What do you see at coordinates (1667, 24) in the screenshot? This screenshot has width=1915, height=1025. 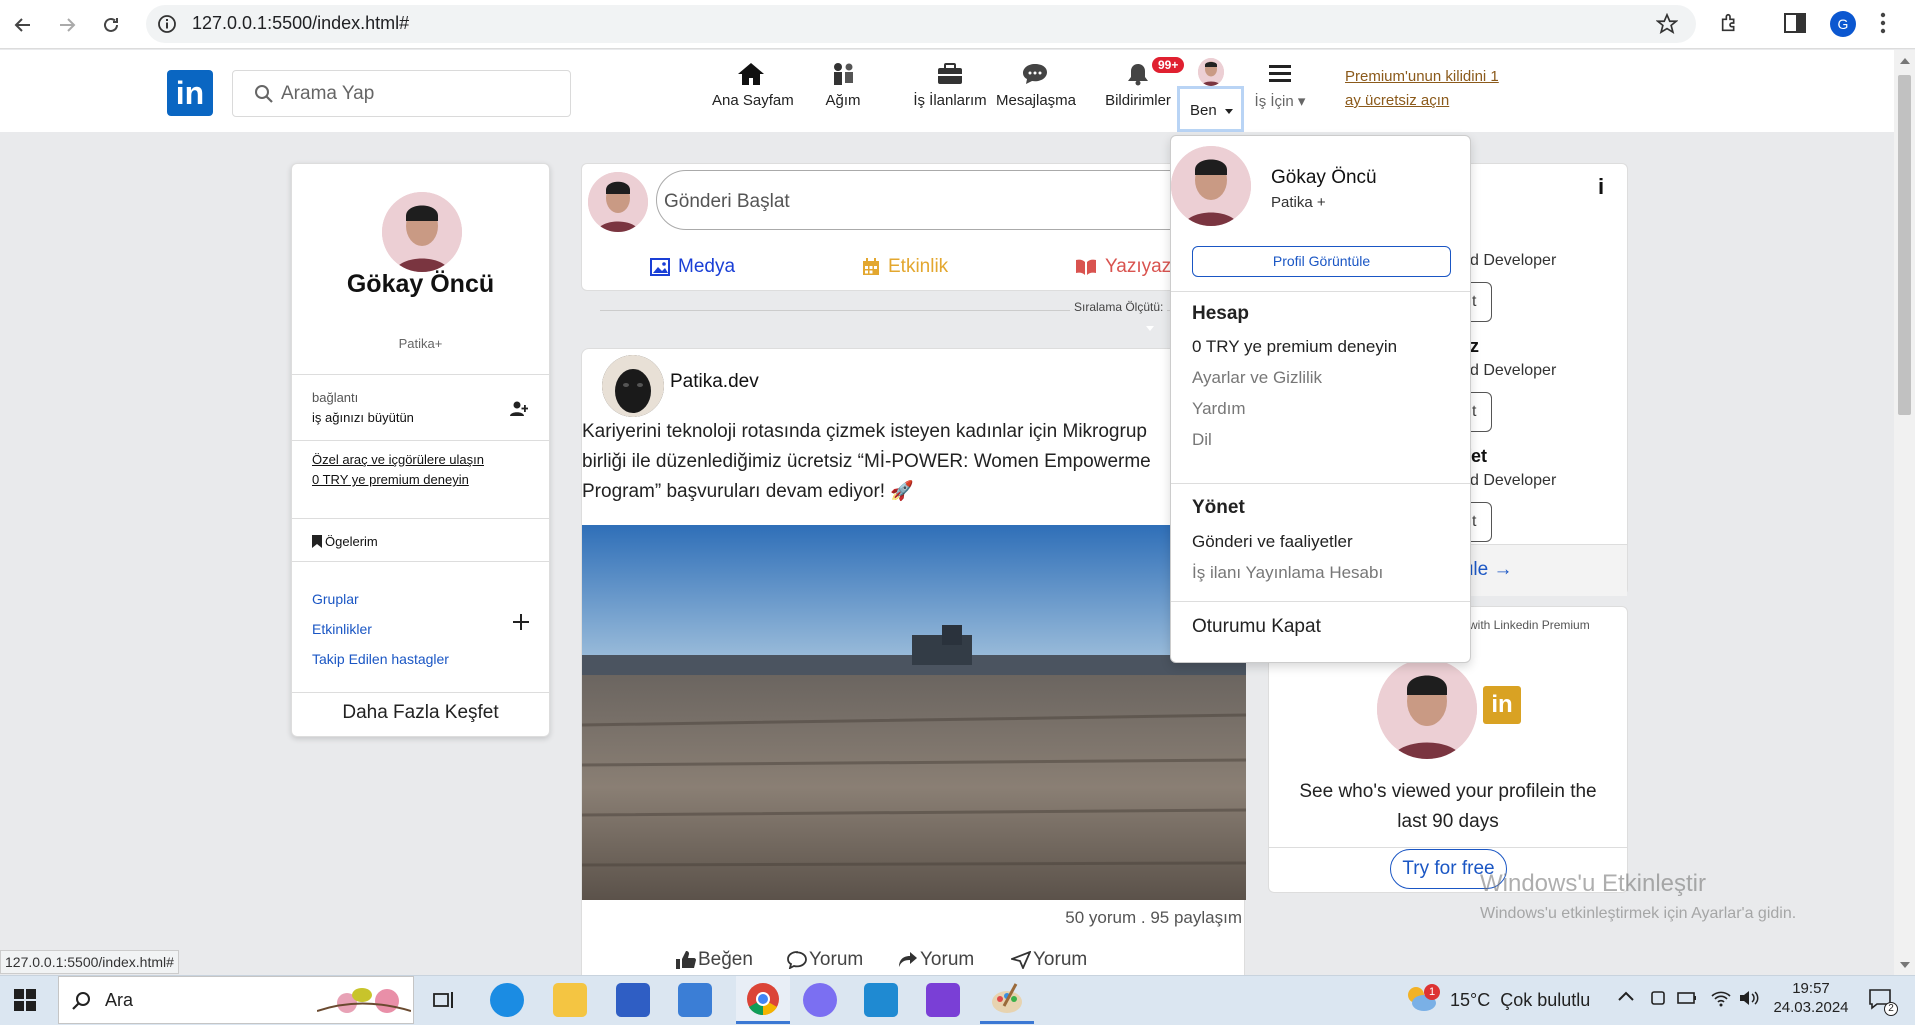 I see `bookmark-star-icon` at bounding box center [1667, 24].